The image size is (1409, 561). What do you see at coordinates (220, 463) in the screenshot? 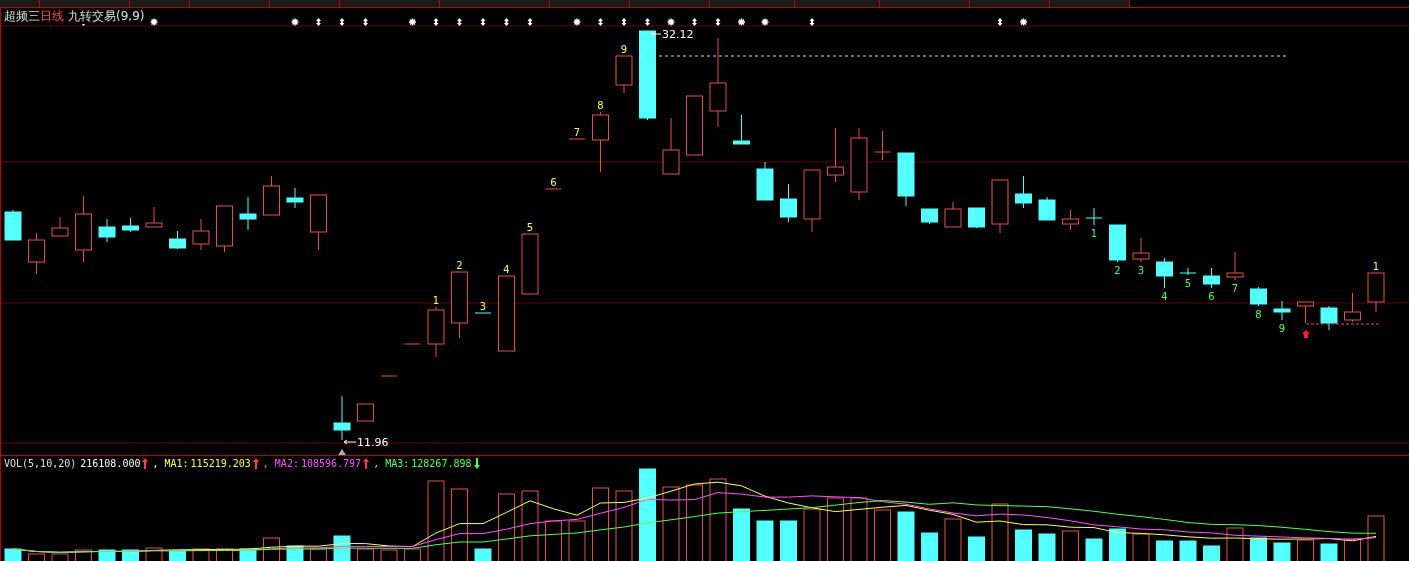
I see `volume-value: 115219.203` at bounding box center [220, 463].